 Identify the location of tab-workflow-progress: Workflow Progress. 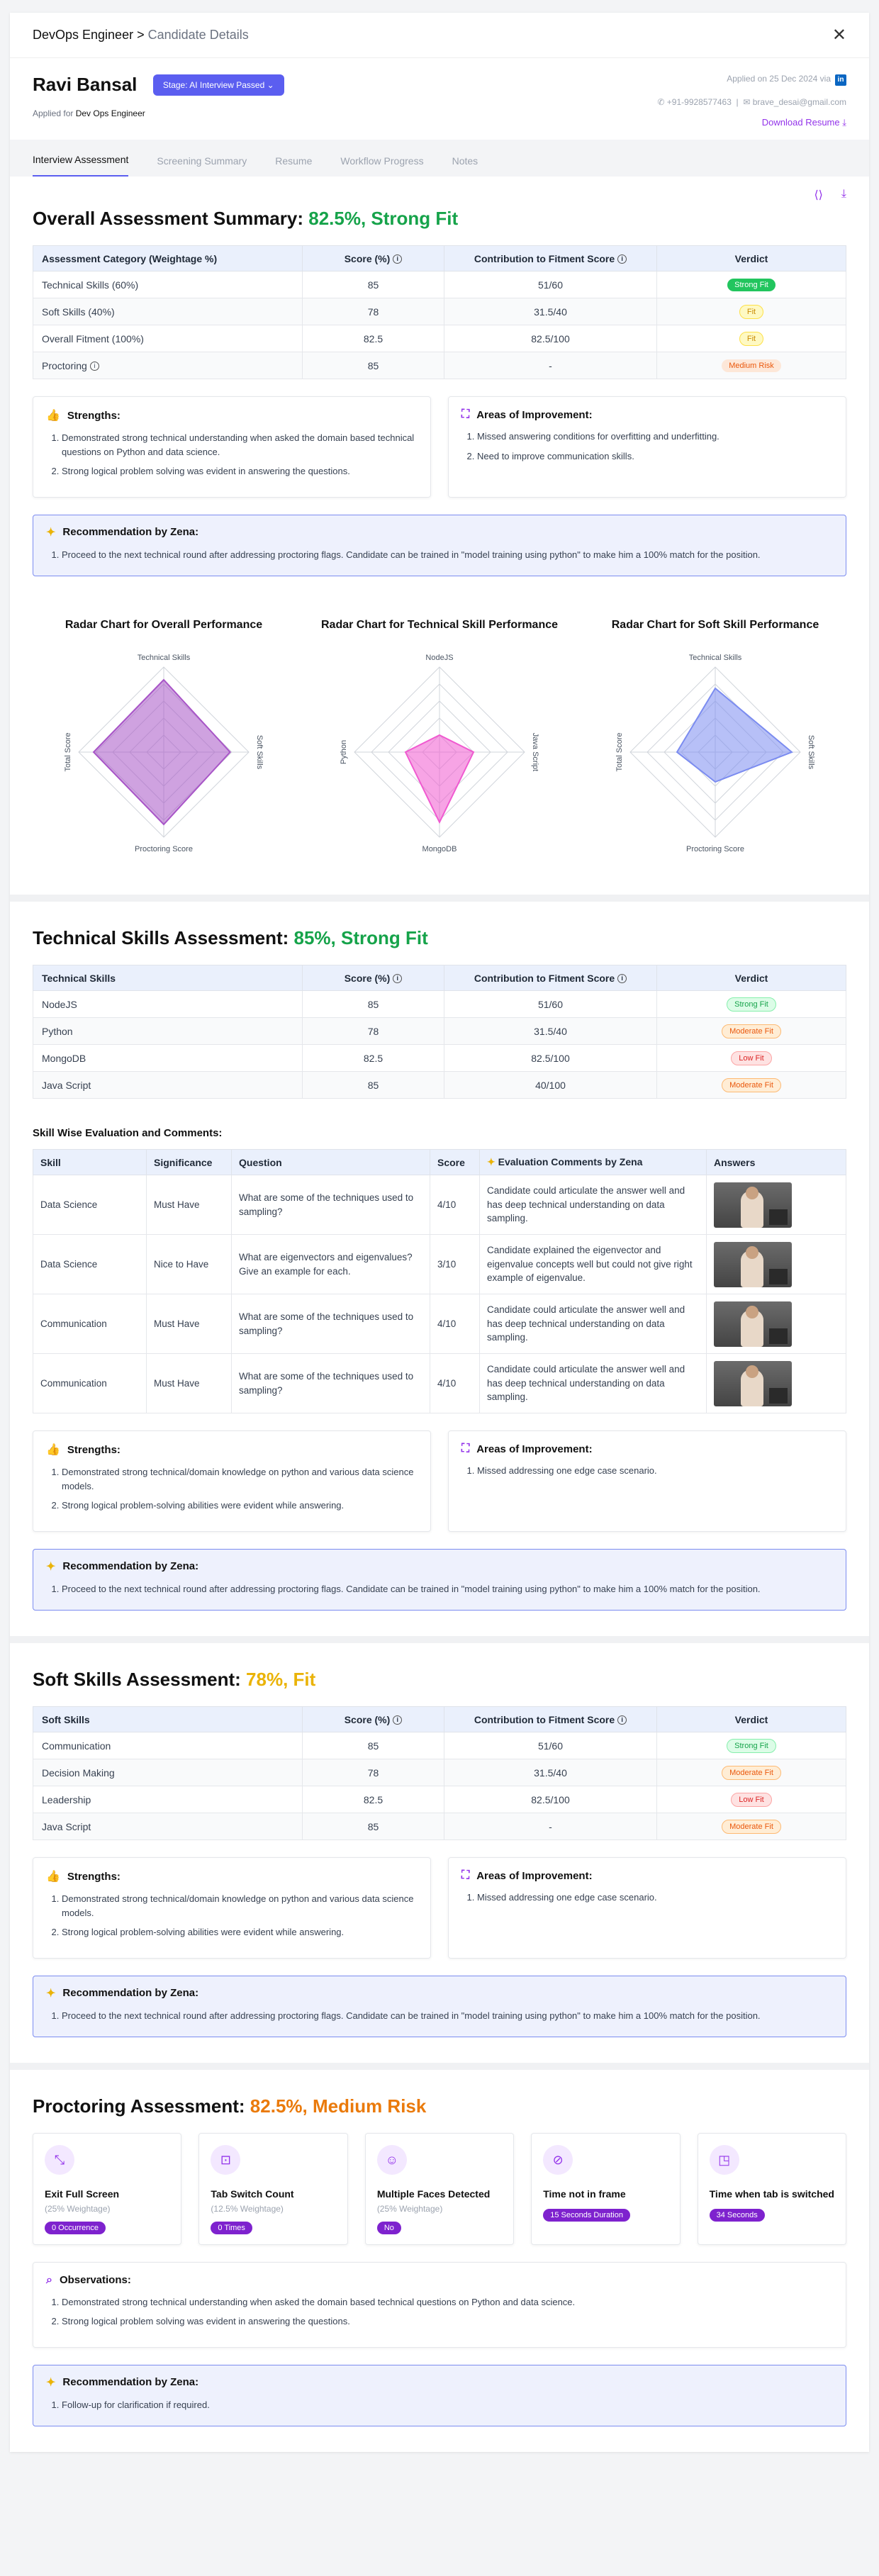
(381, 166).